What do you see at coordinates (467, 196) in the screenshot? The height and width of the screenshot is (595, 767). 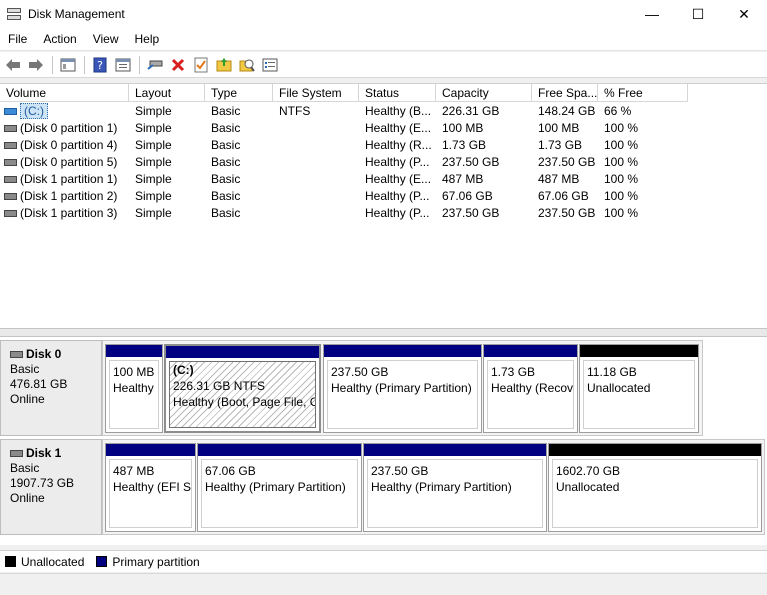 I see `capacity-cell: 67.06 GB` at bounding box center [467, 196].